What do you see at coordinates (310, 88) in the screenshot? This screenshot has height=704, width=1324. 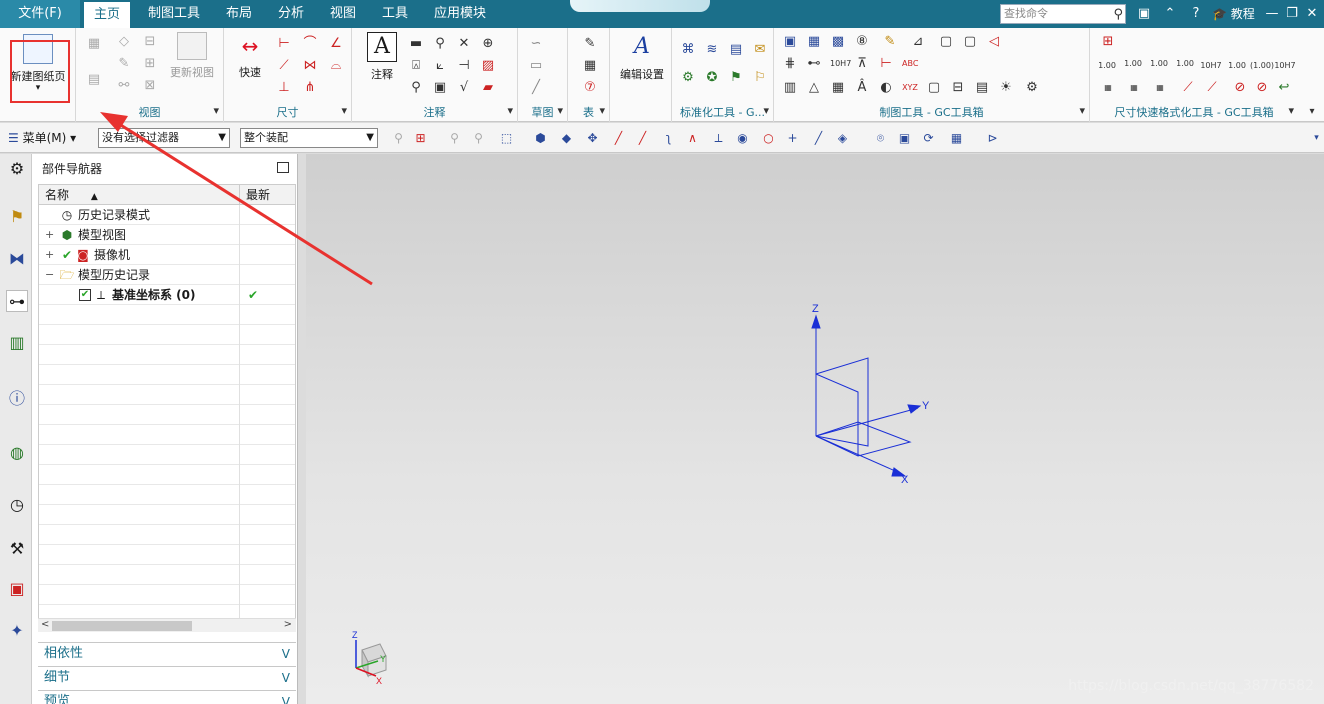 I see `feature-dim-icon: ⋔` at bounding box center [310, 88].